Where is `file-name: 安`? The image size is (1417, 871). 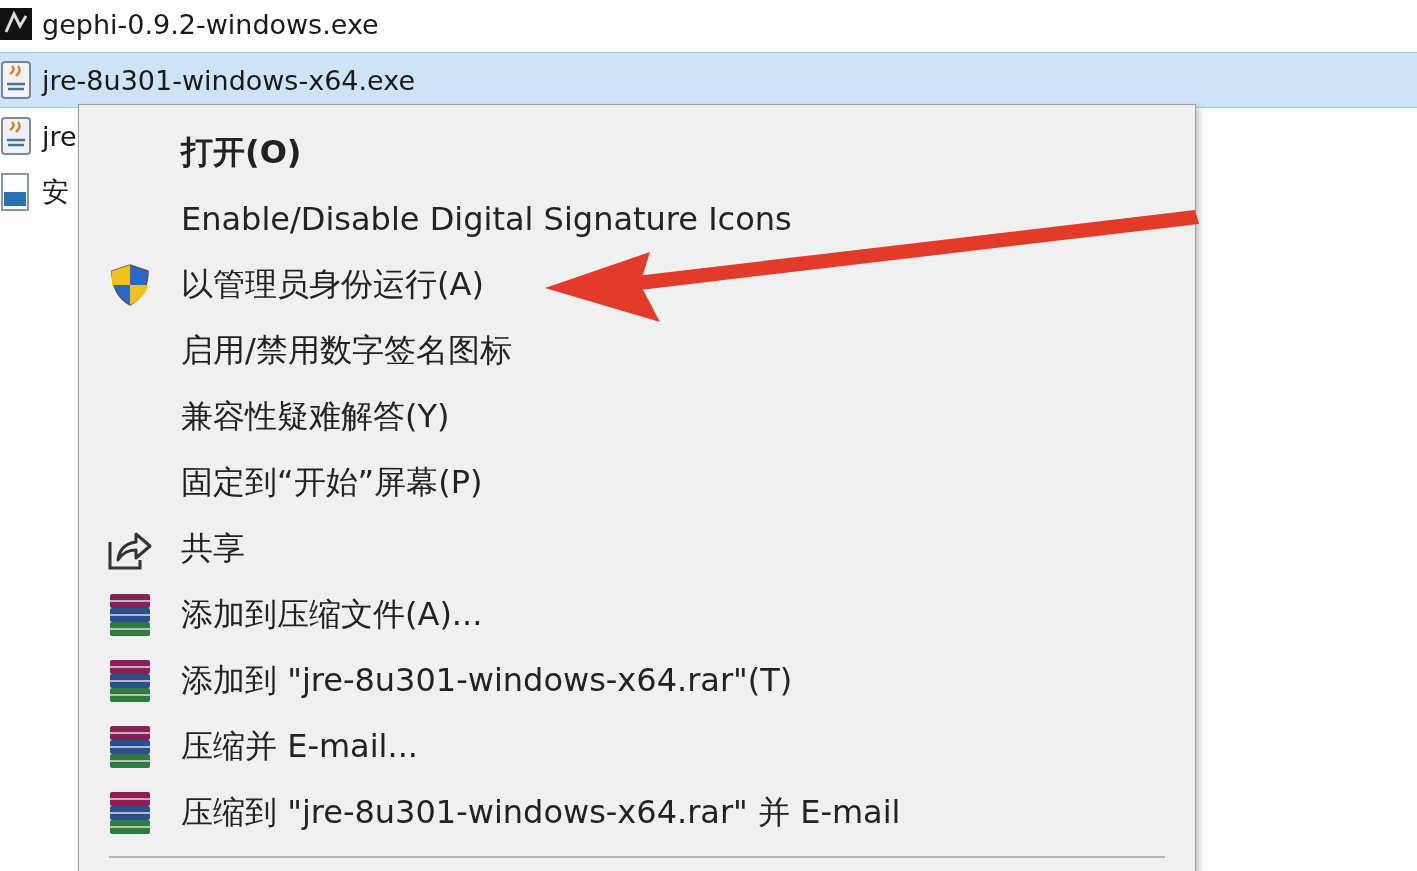 file-name: 安 is located at coordinates (55, 192).